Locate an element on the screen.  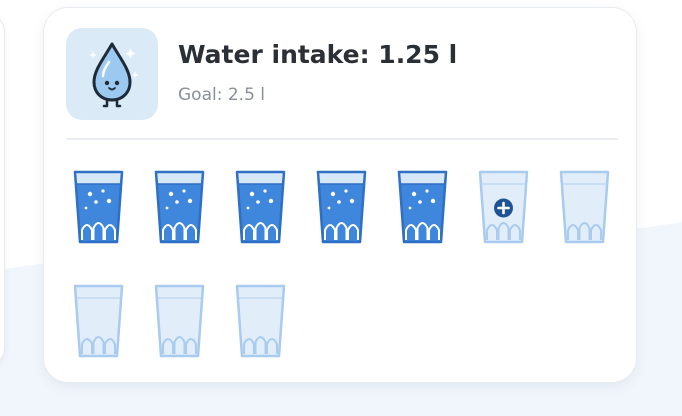
add-glass-button is located at coordinates (503, 207).